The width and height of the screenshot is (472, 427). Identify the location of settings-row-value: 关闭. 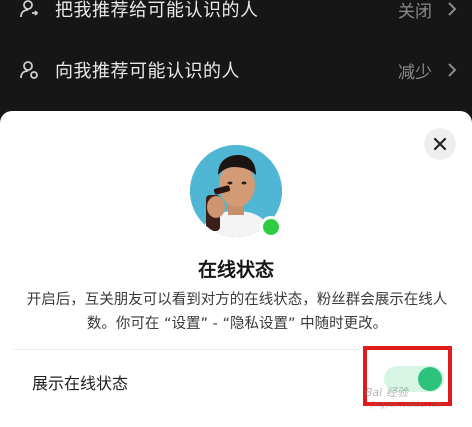
(415, 11).